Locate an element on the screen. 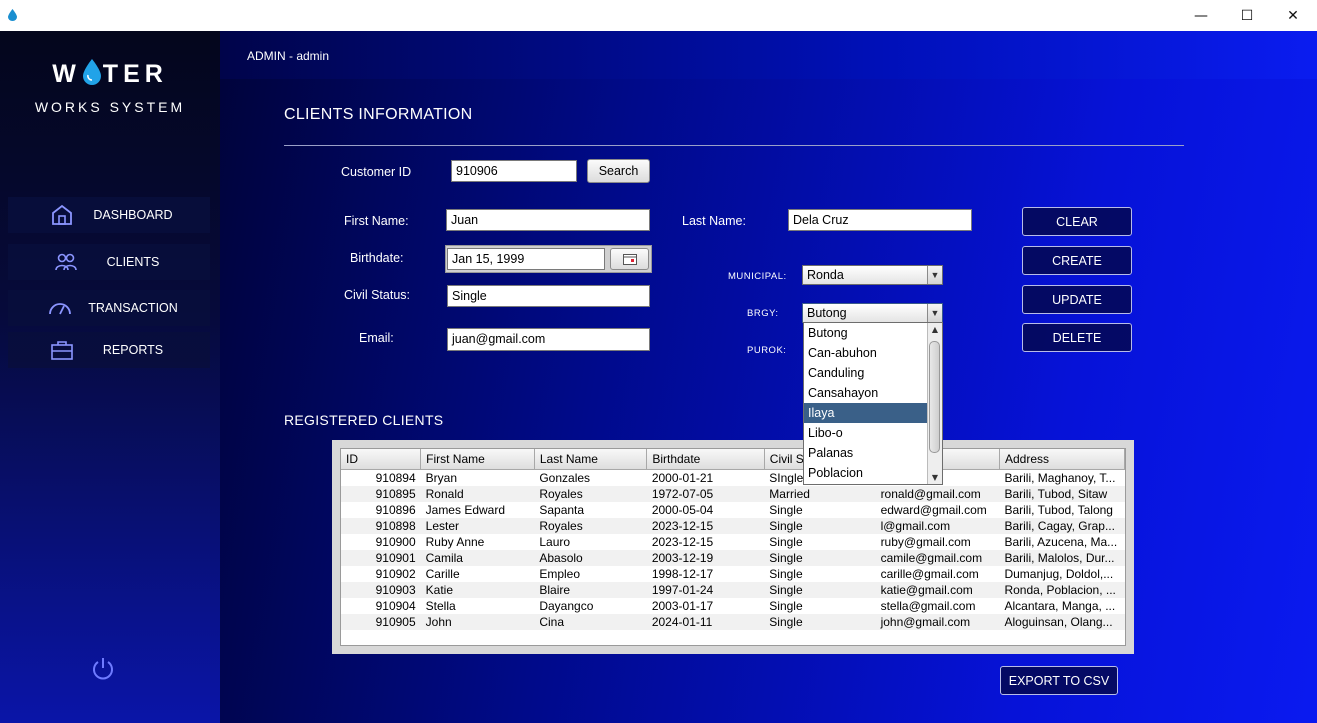  page-title: CLIENTS INFORMATION is located at coordinates (378, 114).